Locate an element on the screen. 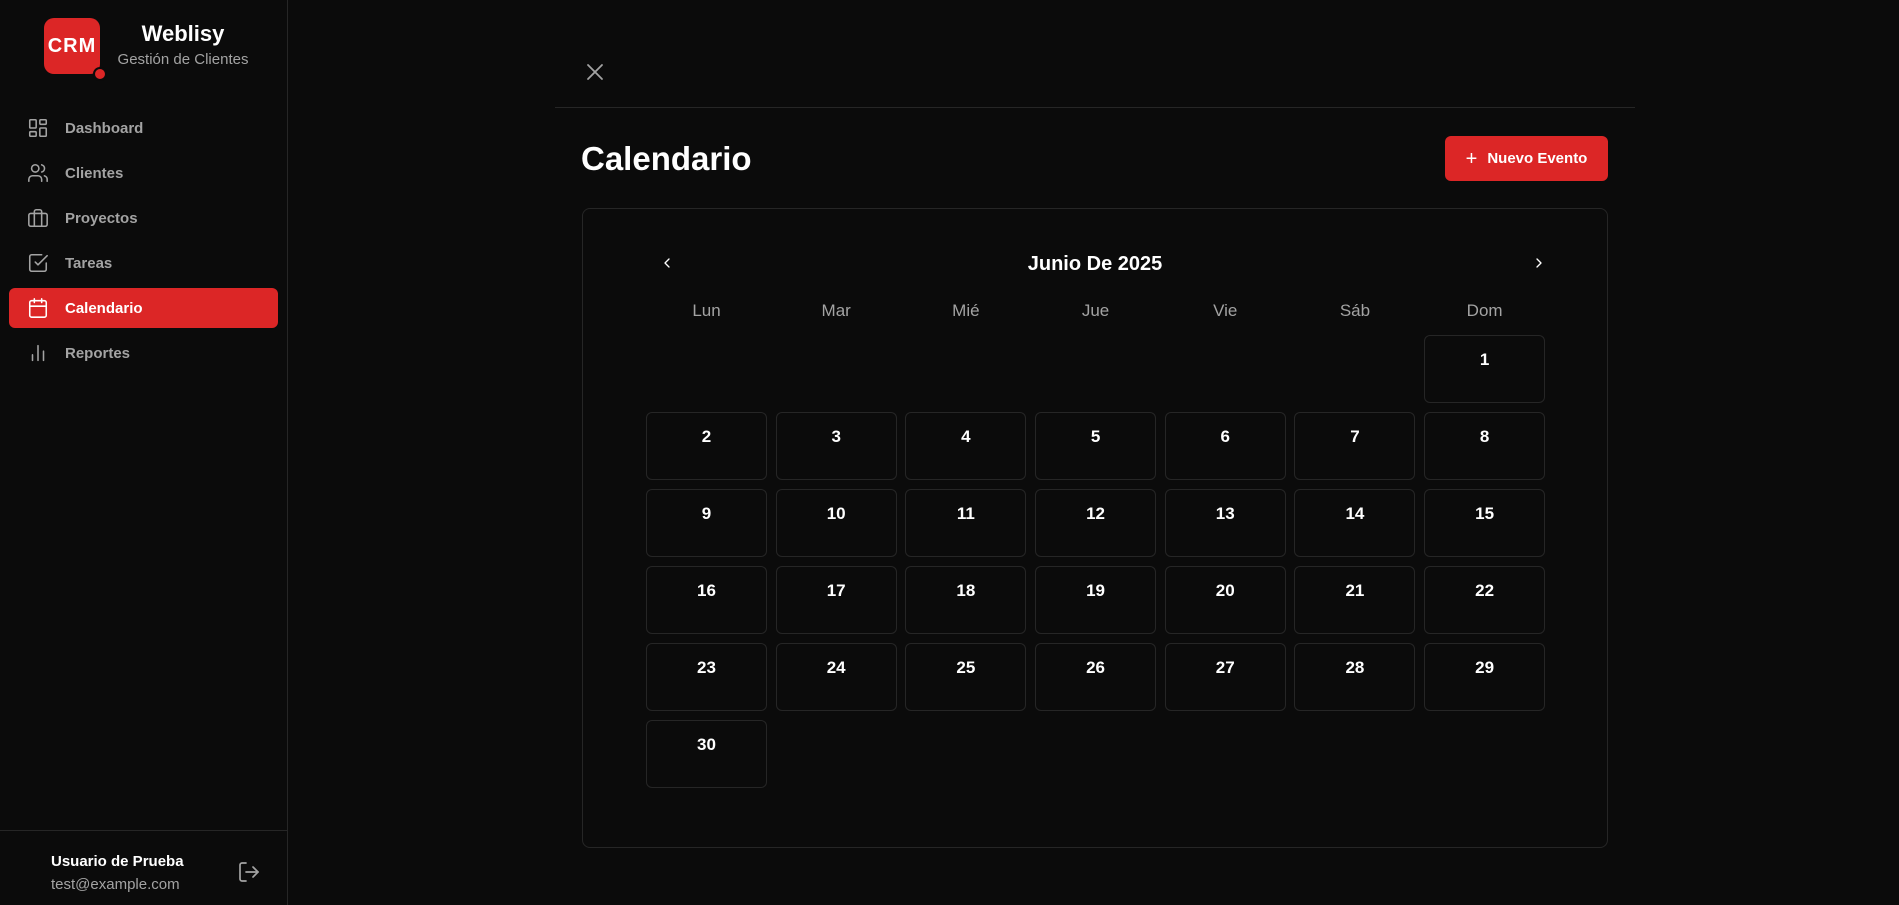  sidebar-item-dashboard: Dashboard is located at coordinates (143, 128).